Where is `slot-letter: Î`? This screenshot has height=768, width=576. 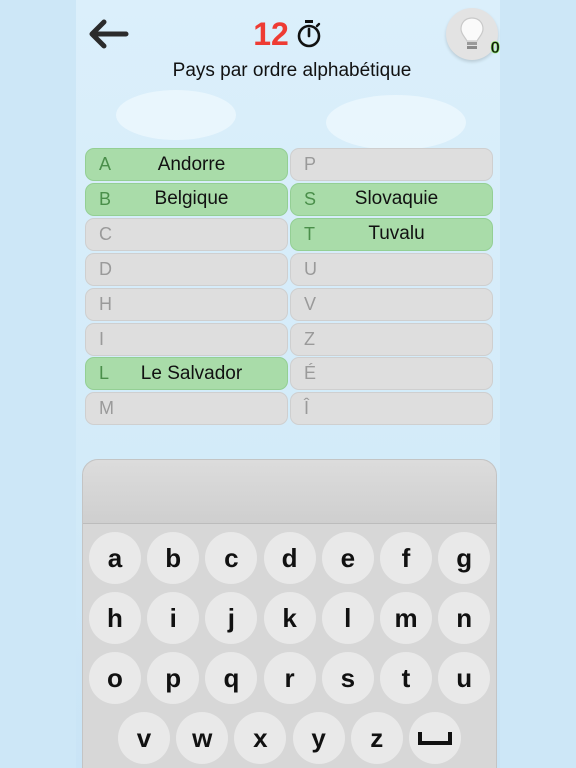 slot-letter: Î is located at coordinates (307, 408).